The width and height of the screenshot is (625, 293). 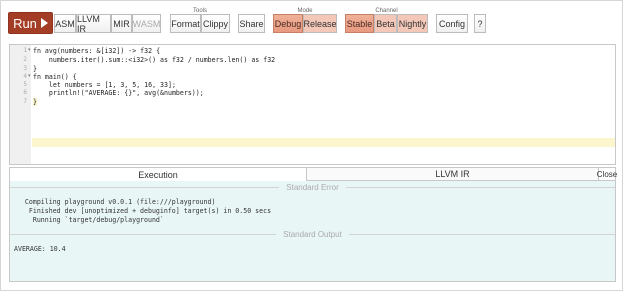 I want to click on output-tabs: Execution LLVM IR Close, so click(x=313, y=174).